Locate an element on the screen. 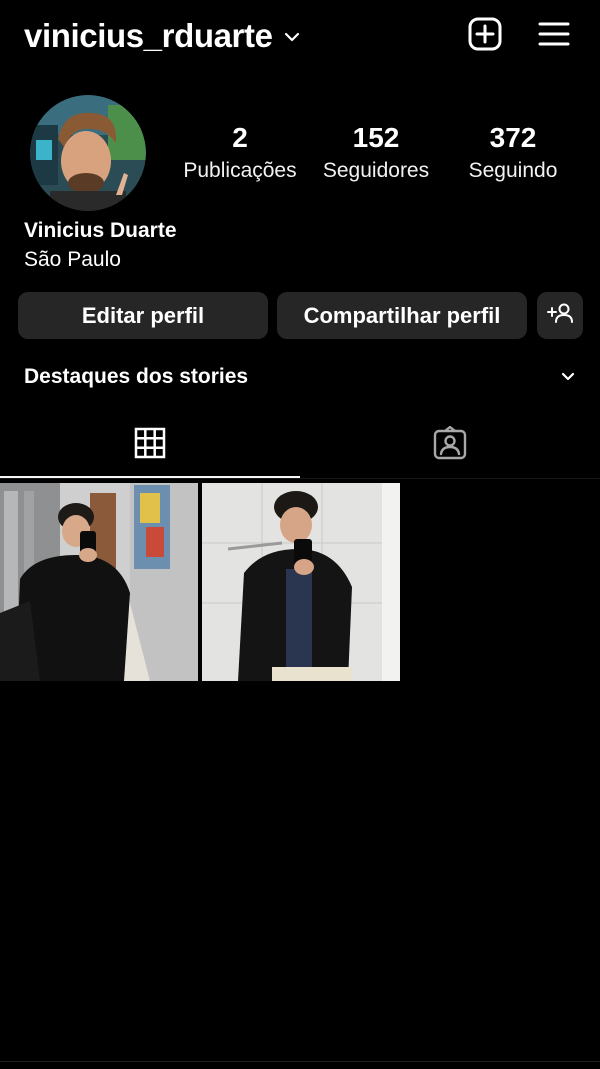  following-label: Seguindo is located at coordinates (513, 170).